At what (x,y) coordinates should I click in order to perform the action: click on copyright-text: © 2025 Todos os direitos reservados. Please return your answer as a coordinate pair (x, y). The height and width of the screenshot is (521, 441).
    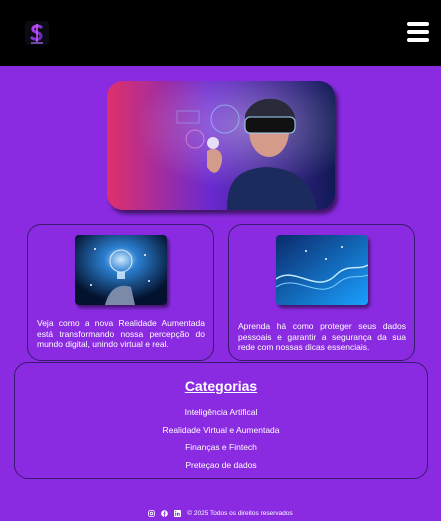
    Looking at the image, I should click on (240, 513).